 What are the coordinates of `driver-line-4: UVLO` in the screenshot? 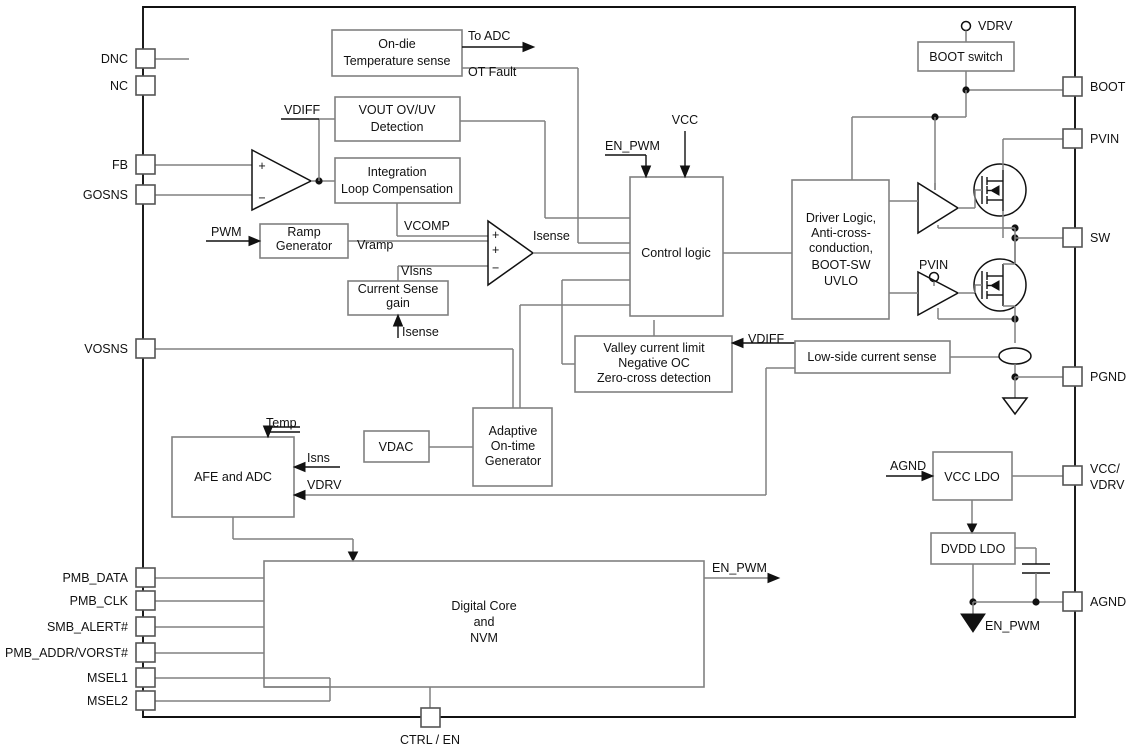 It's located at (841, 281).